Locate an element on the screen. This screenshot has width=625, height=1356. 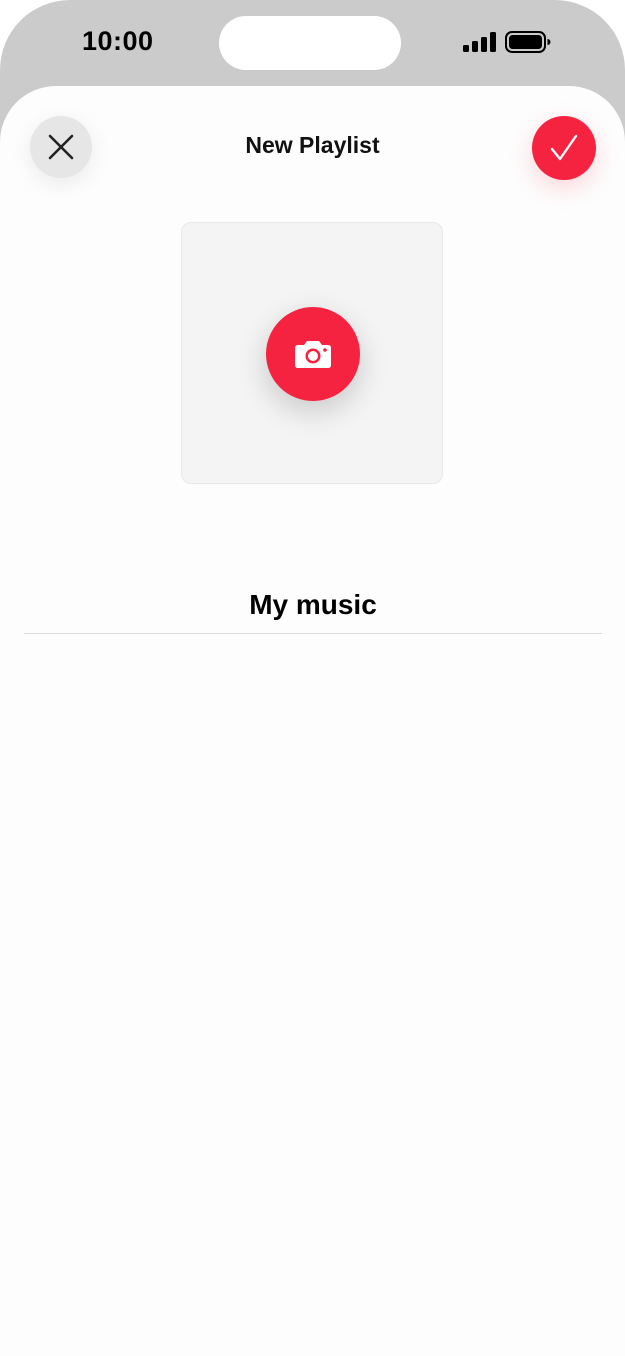
battery-icon is located at coordinates (528, 42).